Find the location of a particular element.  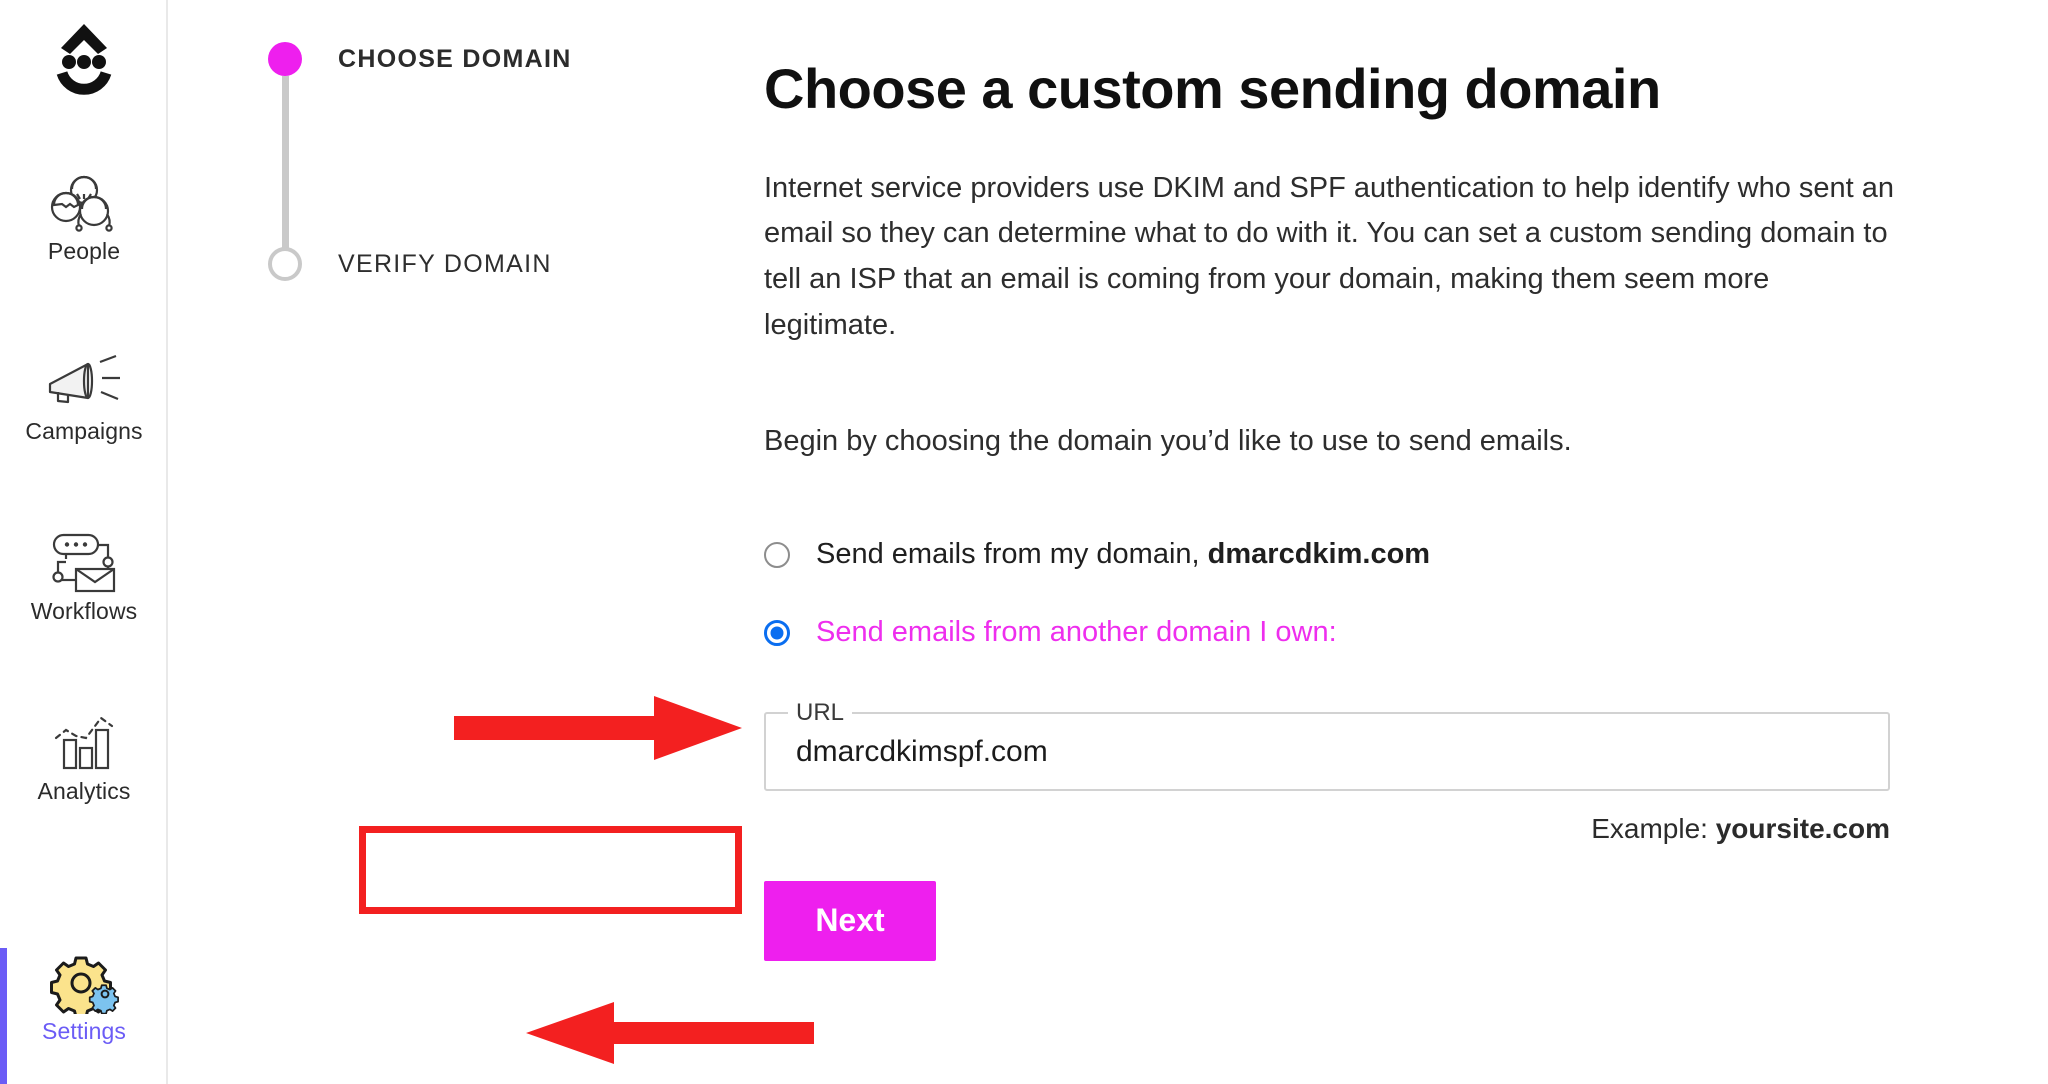

url-input-value: dmarcdkimspf.com is located at coordinates (922, 752).